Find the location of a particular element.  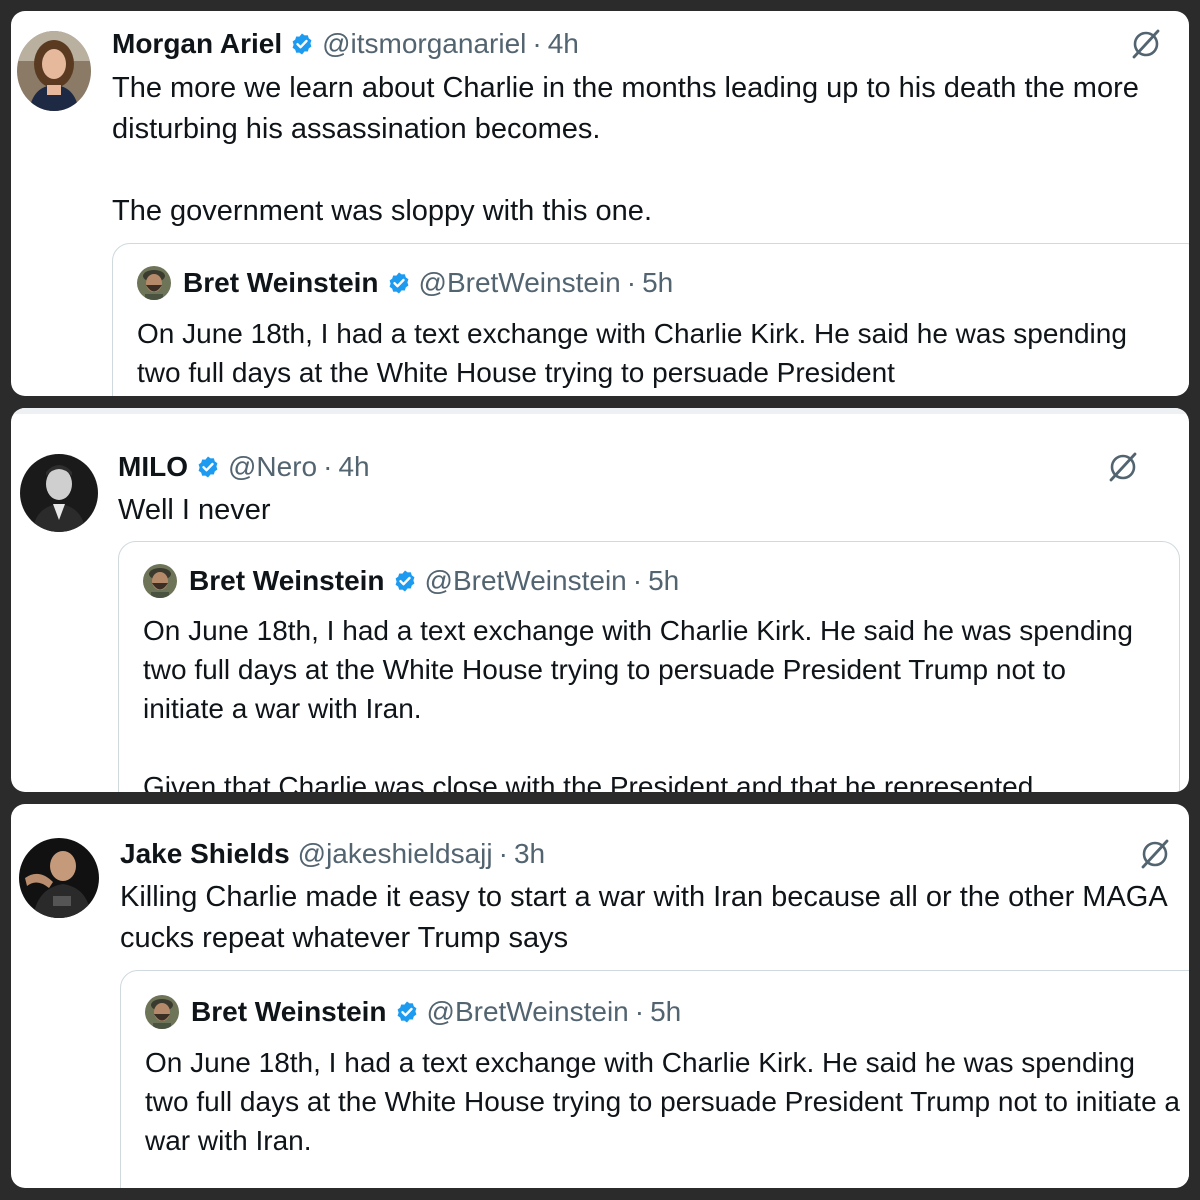

woman-avatar-icon is located at coordinates (54, 71).